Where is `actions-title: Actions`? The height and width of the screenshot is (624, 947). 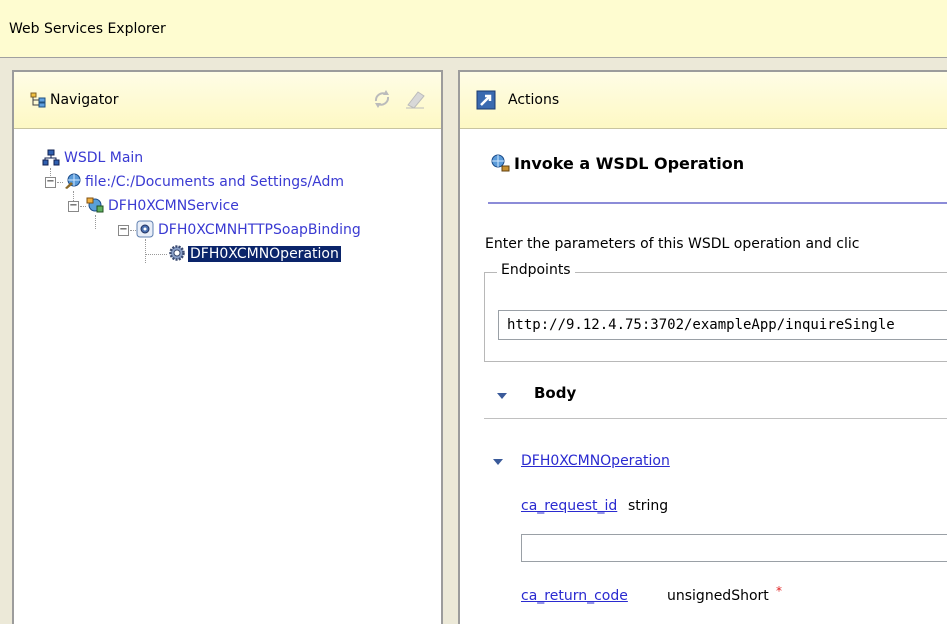
actions-title: Actions is located at coordinates (534, 100).